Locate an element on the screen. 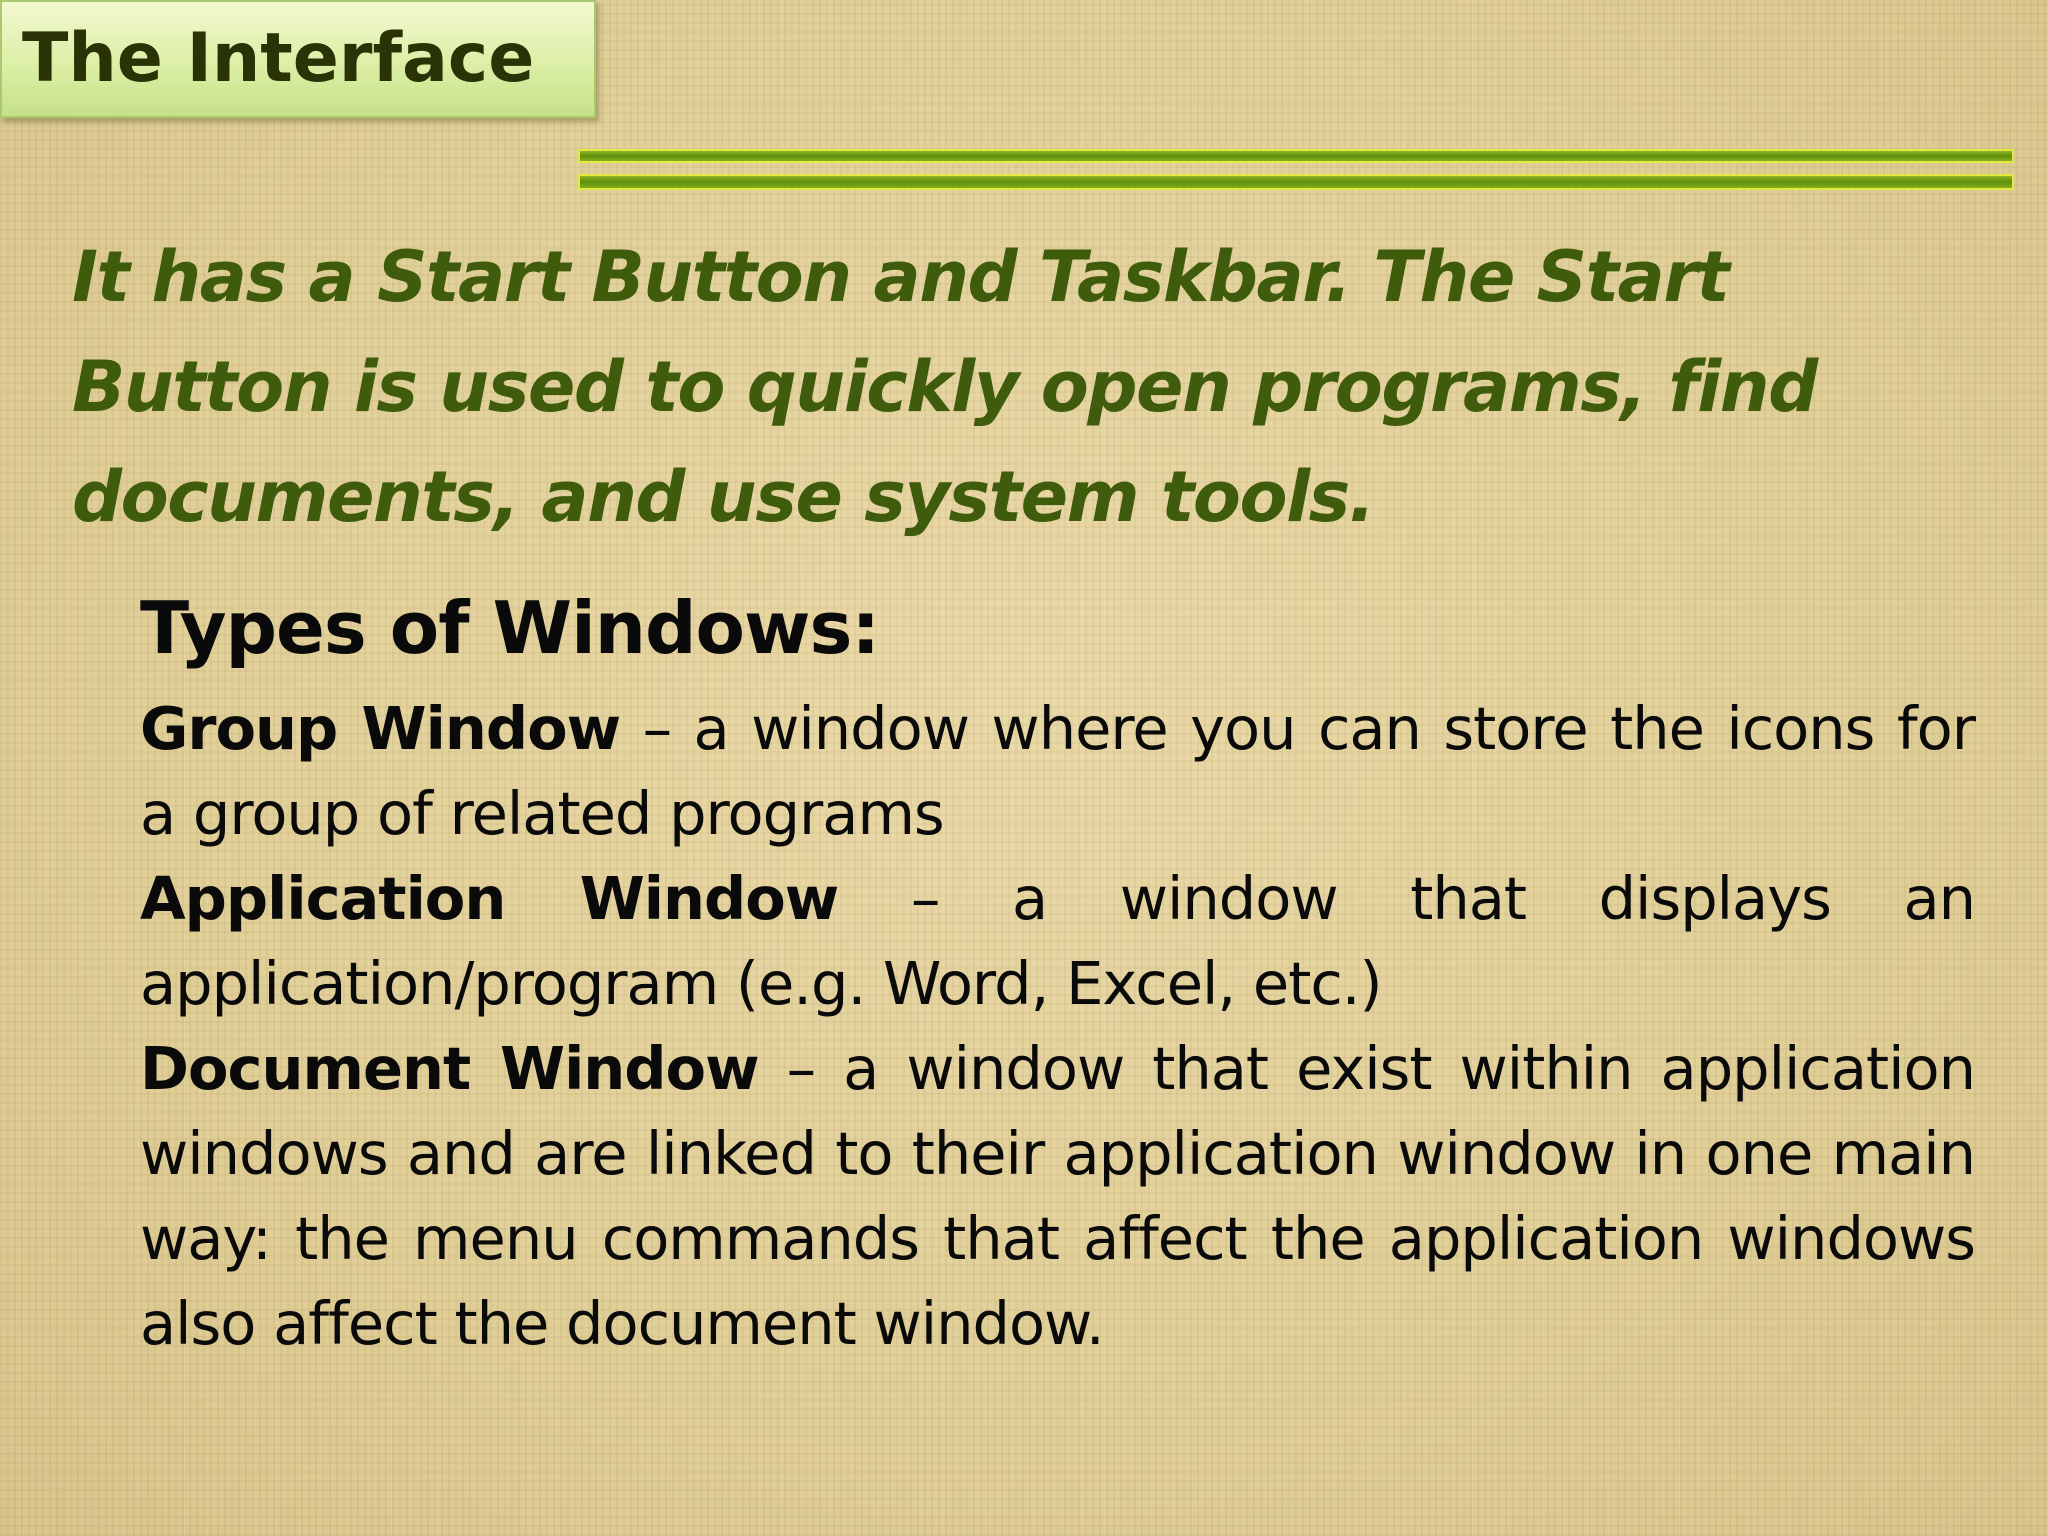 This screenshot has width=2048, height=1536. section-heading: Types of Windows: is located at coordinates (510, 628).